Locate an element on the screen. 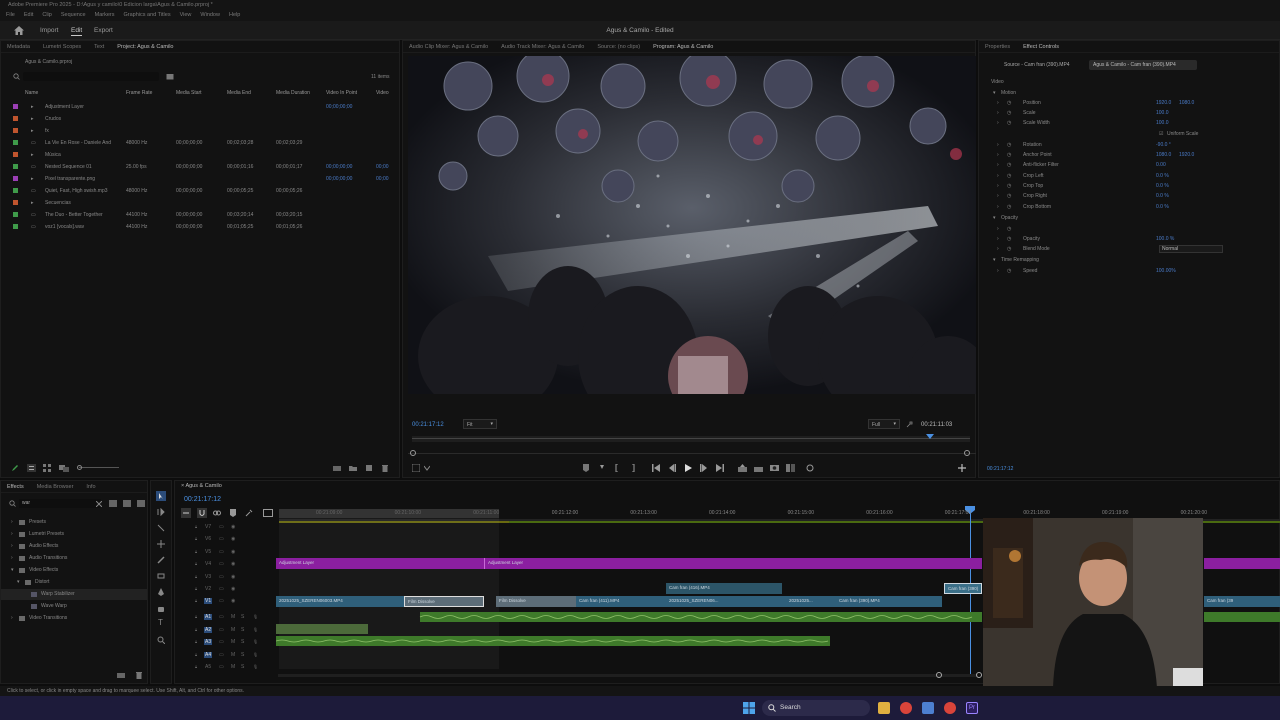  property-value: 100.0 is located at coordinates (1162, 113).